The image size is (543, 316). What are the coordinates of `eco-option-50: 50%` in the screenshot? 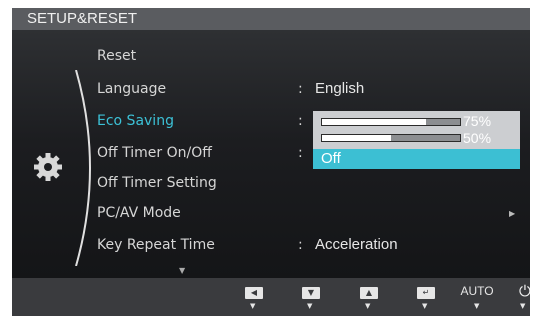 It's located at (416, 138).